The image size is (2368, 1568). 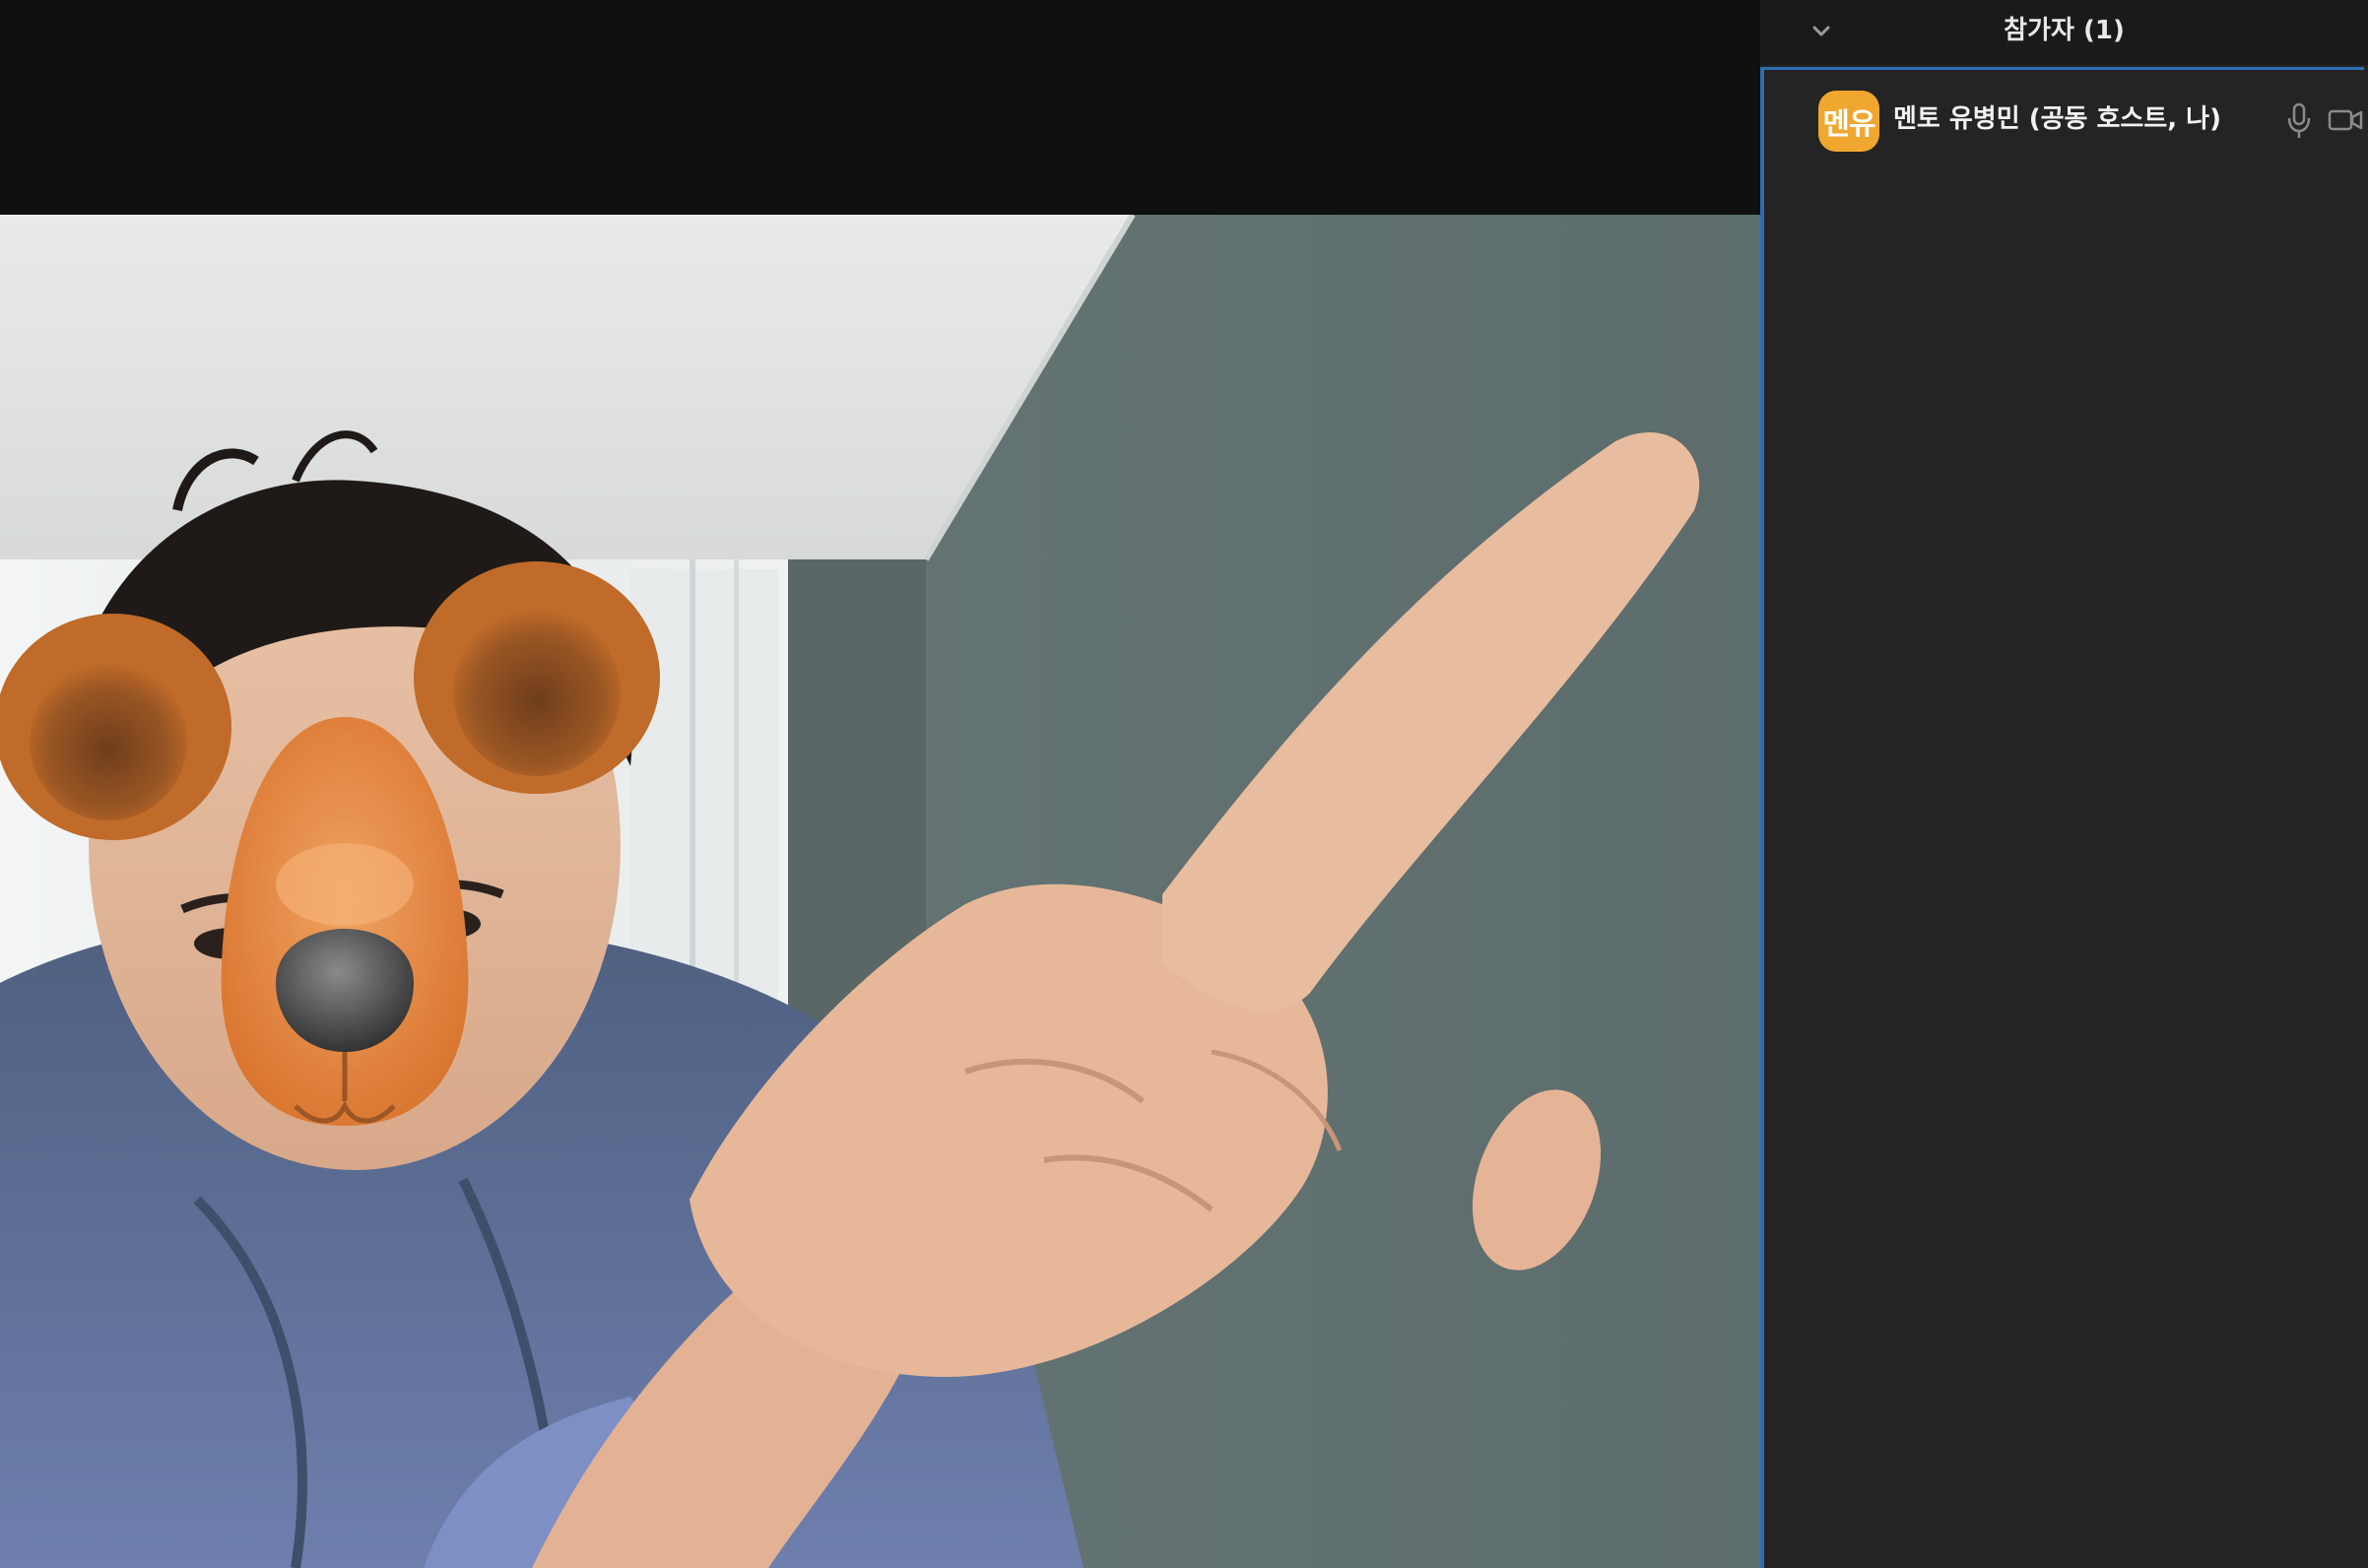 I want to click on chevron-down-icon, so click(x=1821, y=32).